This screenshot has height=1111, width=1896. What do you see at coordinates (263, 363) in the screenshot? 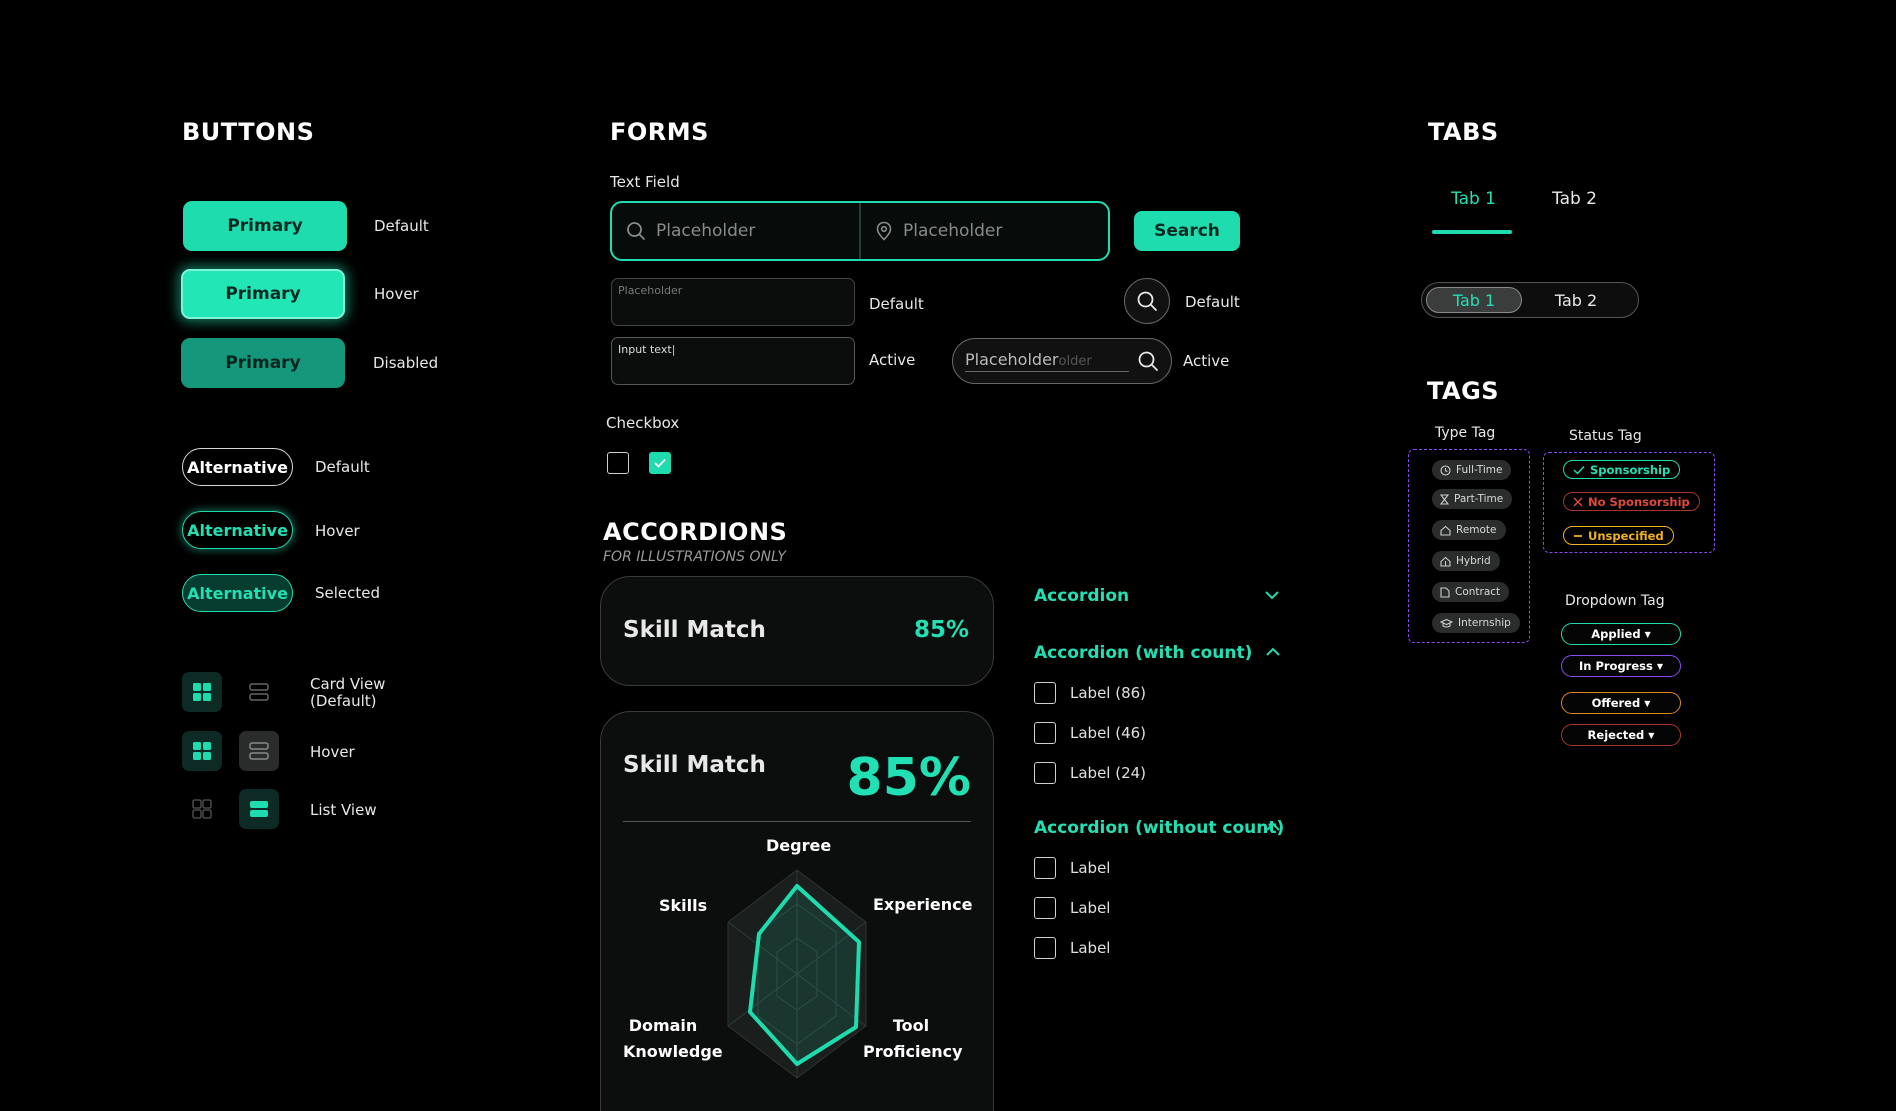
I see `primary-button-disabled: Primary` at bounding box center [263, 363].